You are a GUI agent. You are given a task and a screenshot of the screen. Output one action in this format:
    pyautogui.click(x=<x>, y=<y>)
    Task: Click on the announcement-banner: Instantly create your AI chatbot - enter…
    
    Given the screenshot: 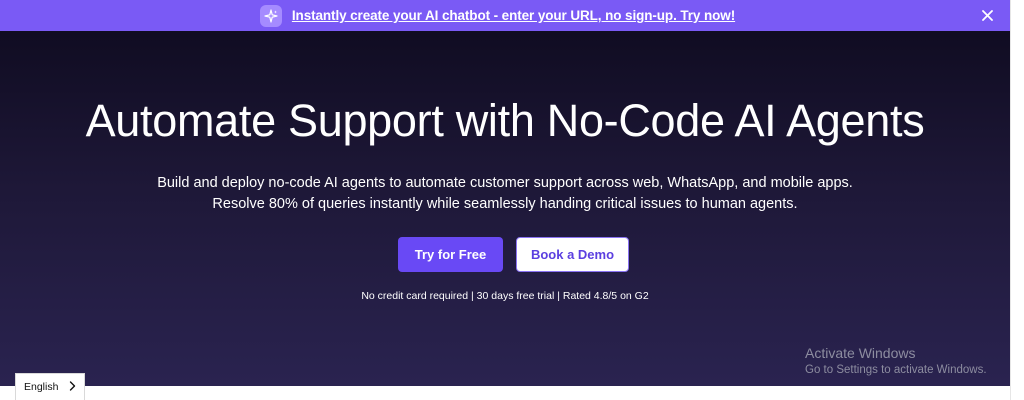 What is the action you would take?
    pyautogui.click(x=505, y=15)
    